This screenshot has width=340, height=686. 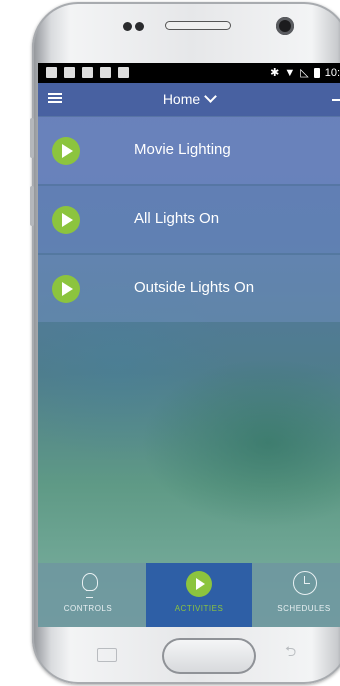 I want to click on clock-icon, so click(x=305, y=583).